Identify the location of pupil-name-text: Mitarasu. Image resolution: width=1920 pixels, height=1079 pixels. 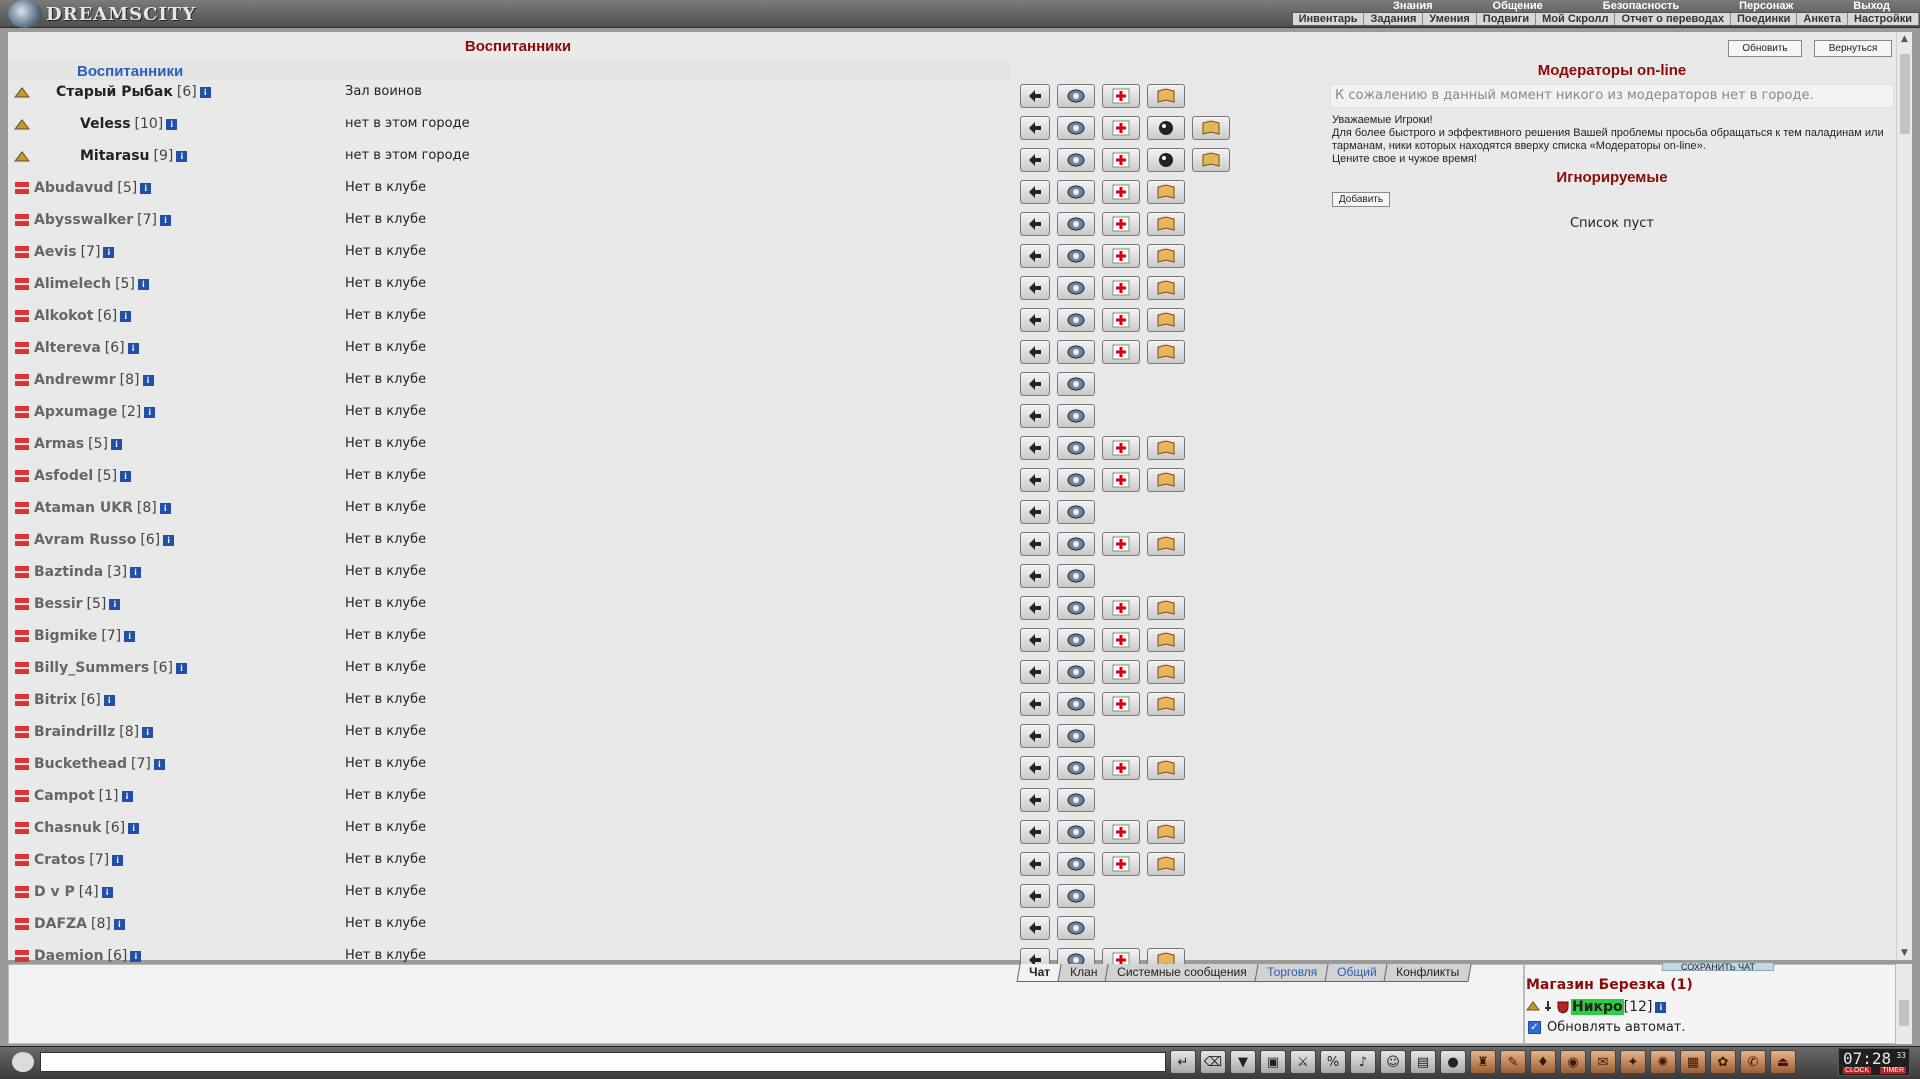
(115, 156).